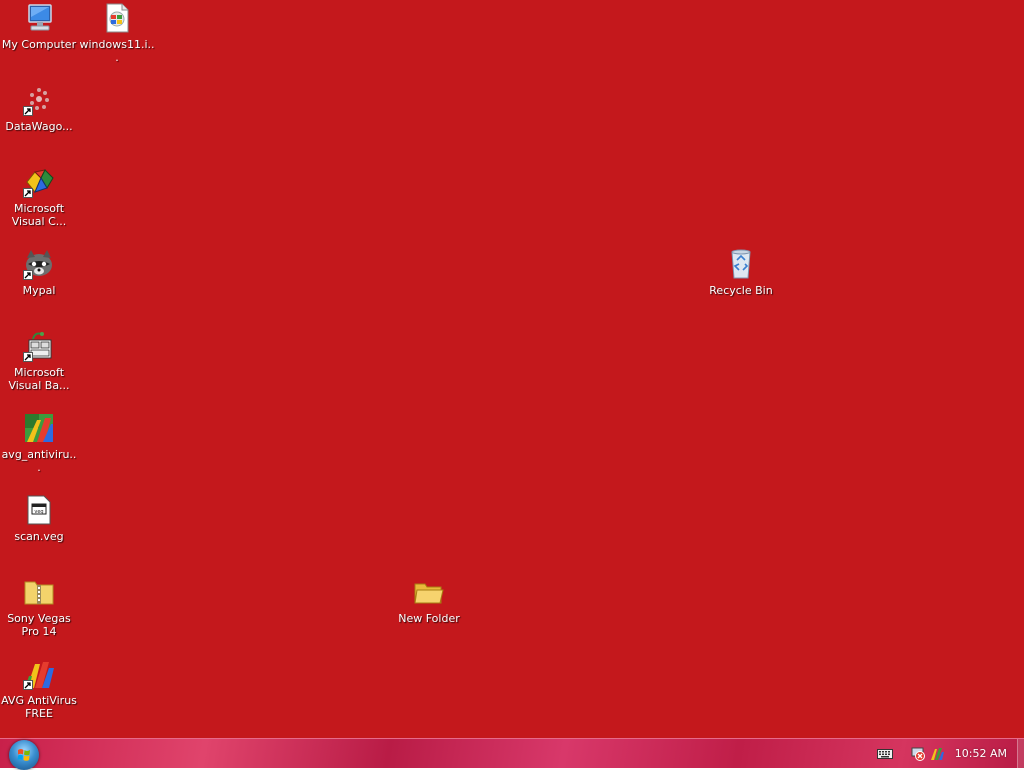 The image size is (1024, 770). Describe the element at coordinates (39, 100) in the screenshot. I see `datawagon-icon` at that location.